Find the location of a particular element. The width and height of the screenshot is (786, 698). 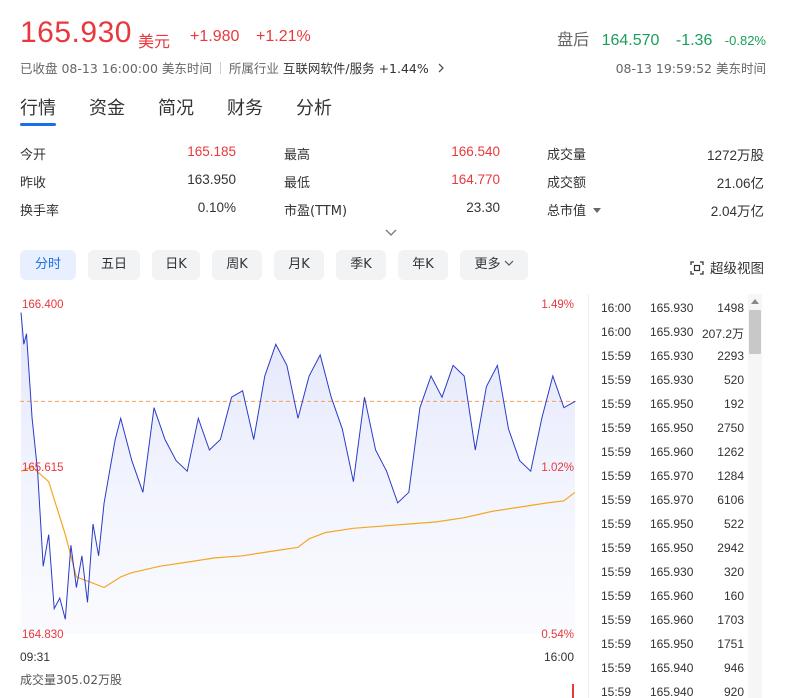

period-yearly: 年K is located at coordinates (423, 265).